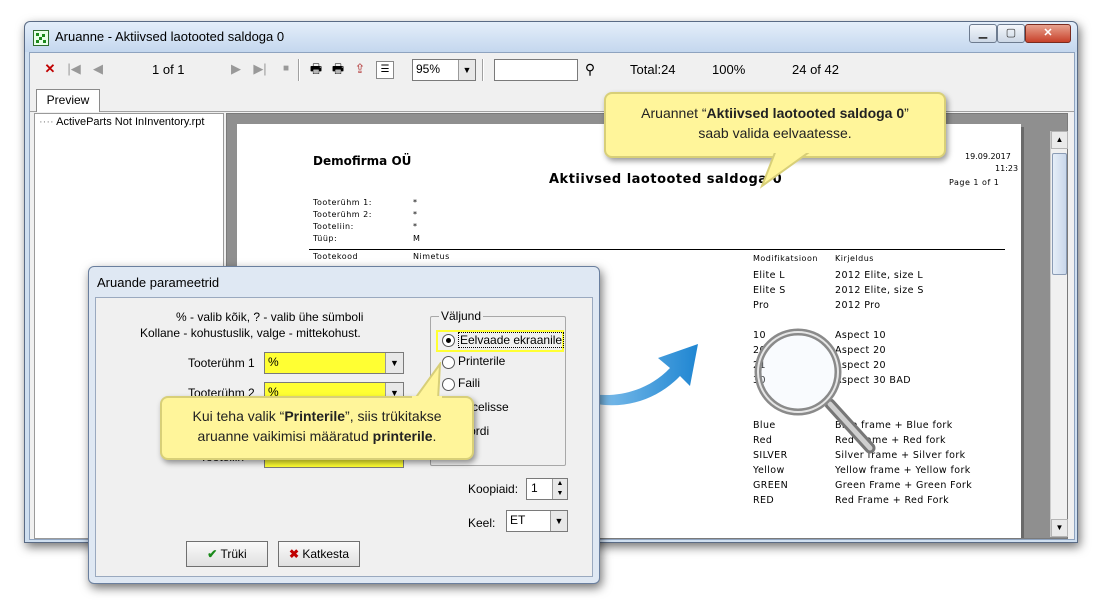  What do you see at coordinates (1059, 140) in the screenshot?
I see `scroll-up-icon: ▲` at bounding box center [1059, 140].